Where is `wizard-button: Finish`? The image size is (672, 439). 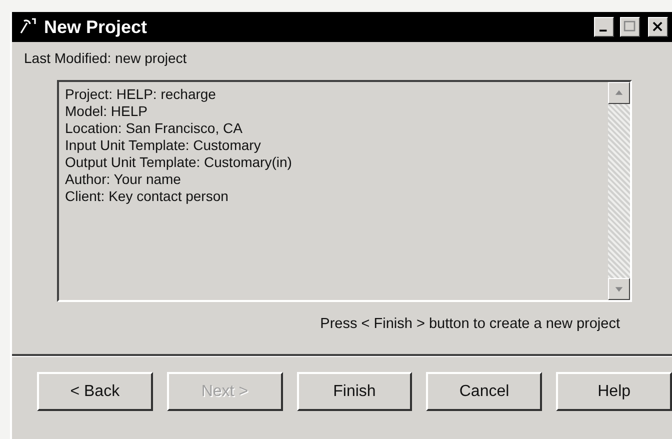
wizard-button: Finish is located at coordinates (354, 391).